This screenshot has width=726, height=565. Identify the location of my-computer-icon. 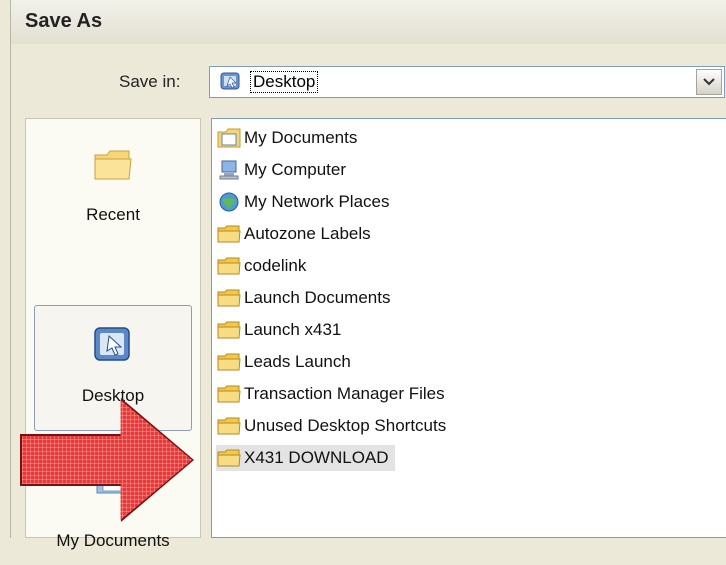
(229, 170).